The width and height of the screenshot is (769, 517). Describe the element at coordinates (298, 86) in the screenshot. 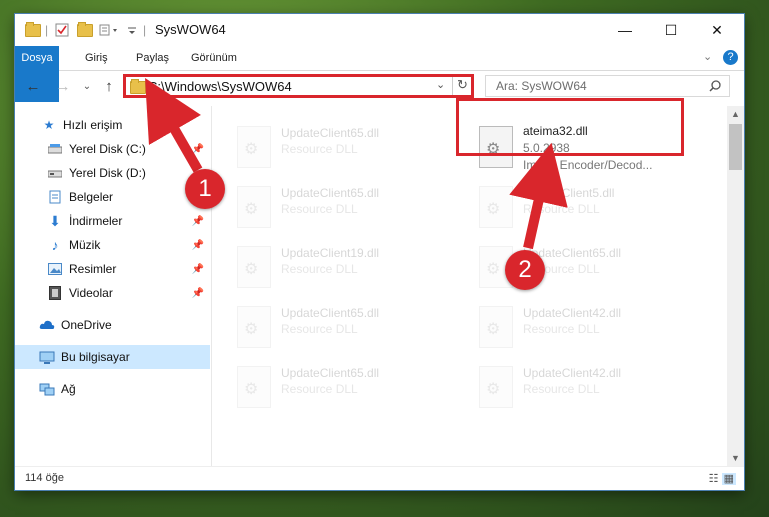

I see `address-bar: C:\Windows\SysWOW64 ⌄ ↻` at that location.